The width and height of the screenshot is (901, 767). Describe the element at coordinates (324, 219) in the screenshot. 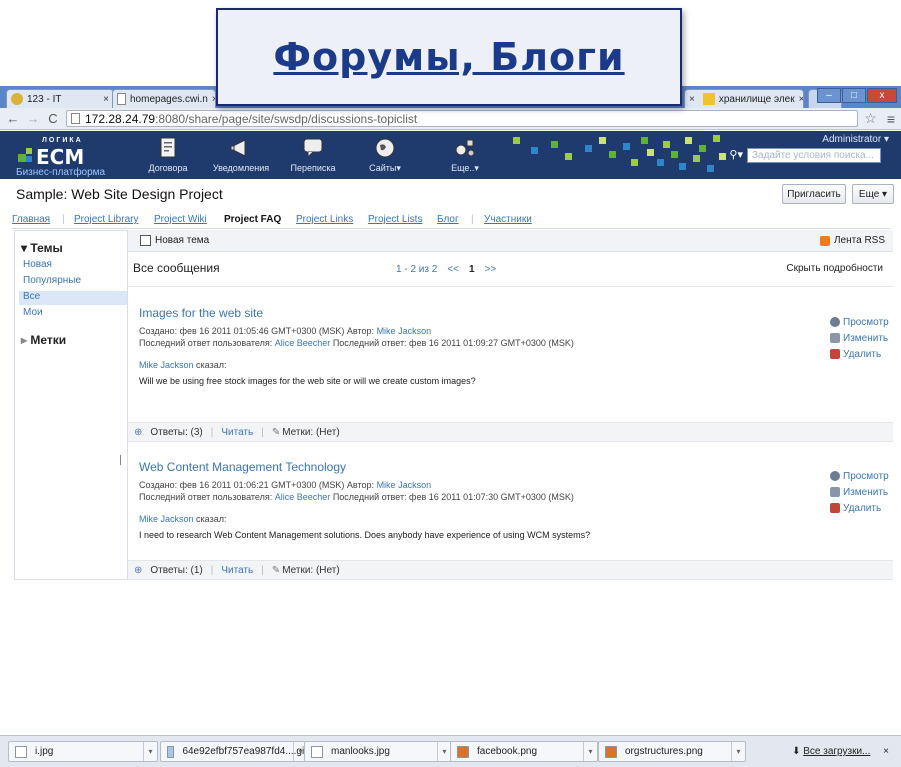

I see `site-nav-links: Project Links` at that location.